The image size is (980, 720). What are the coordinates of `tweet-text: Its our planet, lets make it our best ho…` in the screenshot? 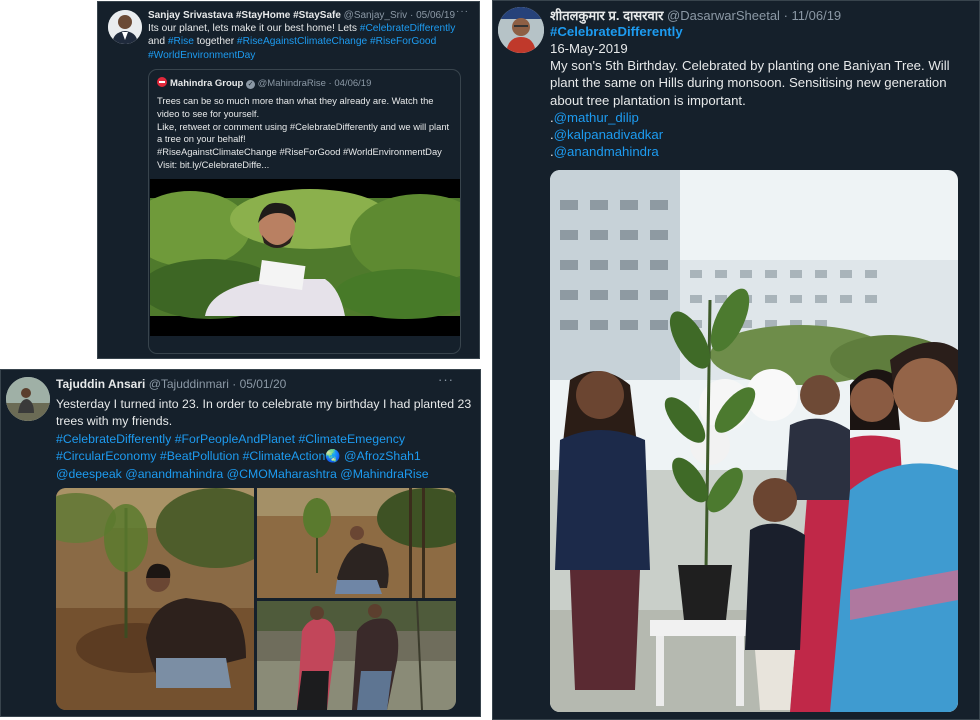 It's located at (302, 42).